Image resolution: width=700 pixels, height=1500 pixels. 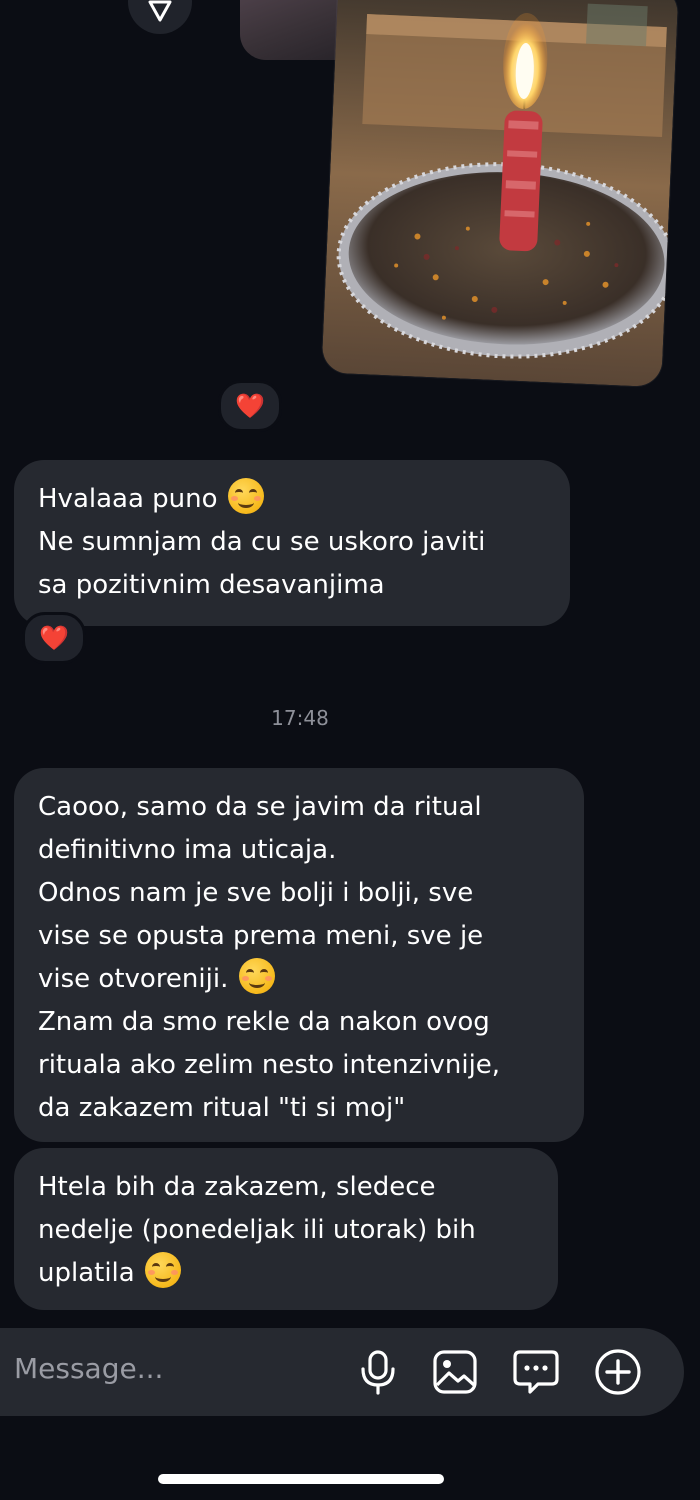 I want to click on send-icon, so click(x=160, y=13).